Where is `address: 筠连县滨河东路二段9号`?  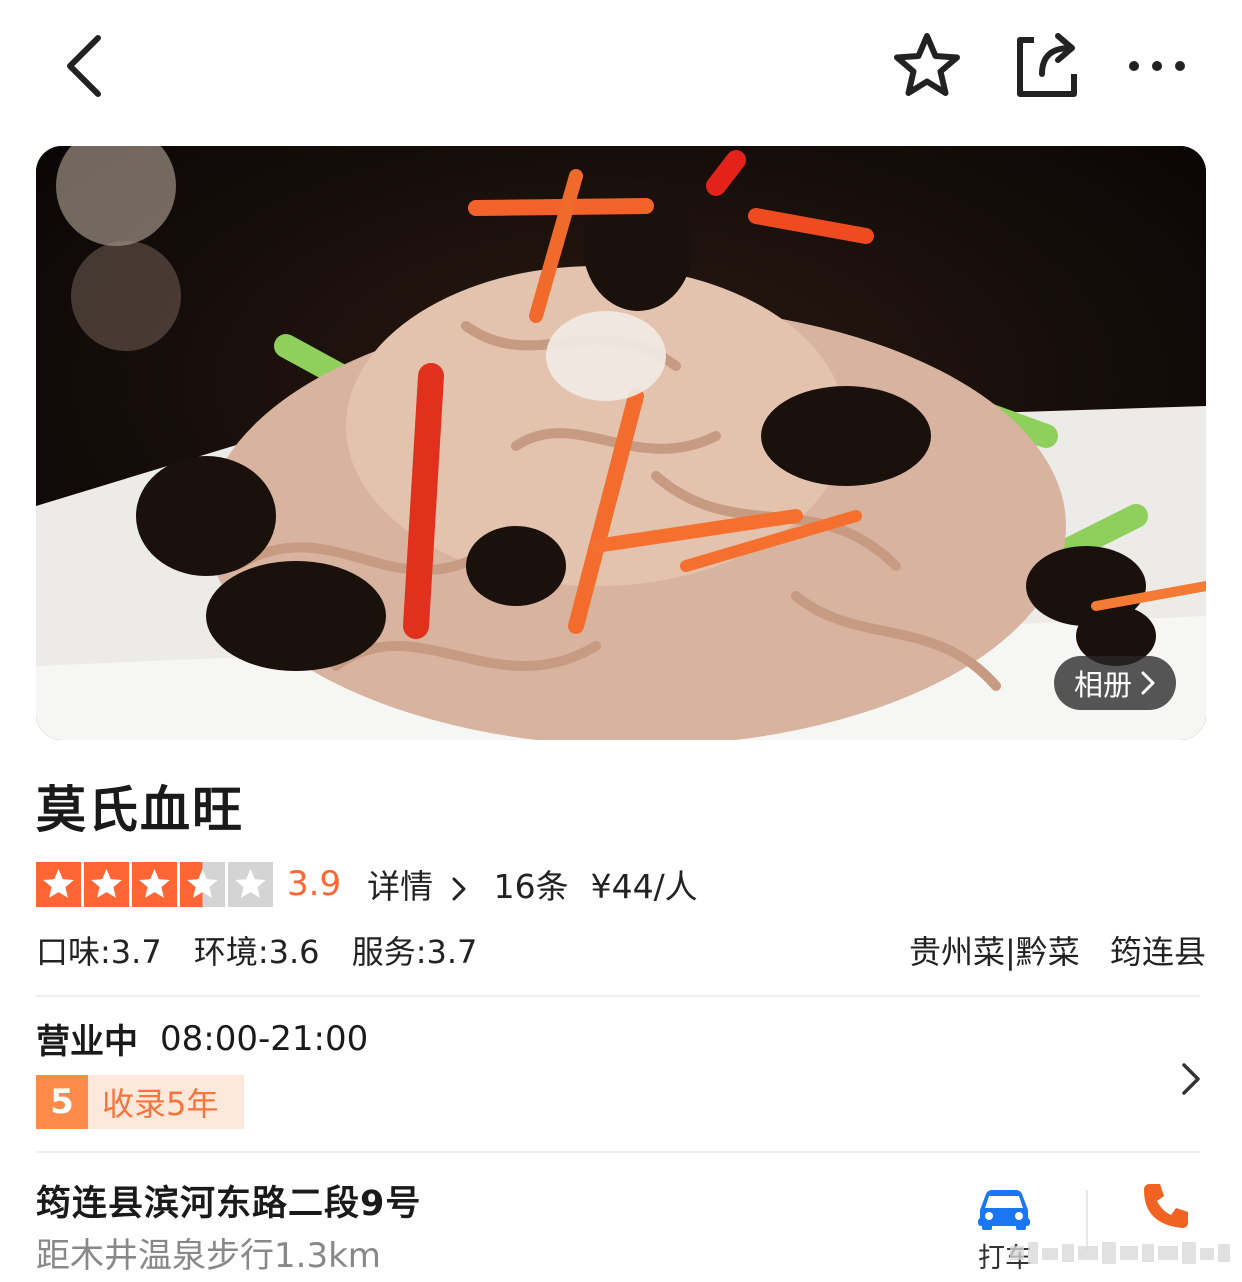 address: 筠连县滨河东路二段9号 is located at coordinates (228, 1200).